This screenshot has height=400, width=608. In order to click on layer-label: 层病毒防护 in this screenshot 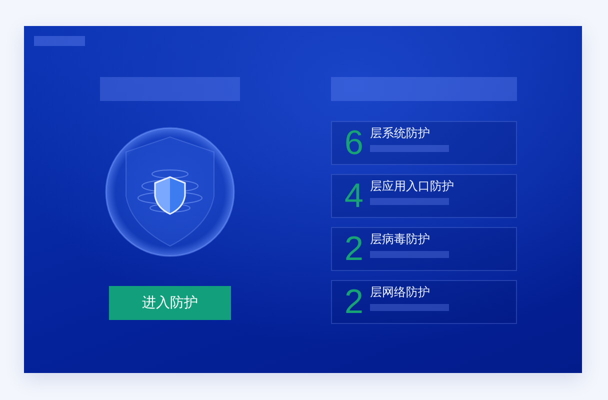, I will do `click(400, 239)`.